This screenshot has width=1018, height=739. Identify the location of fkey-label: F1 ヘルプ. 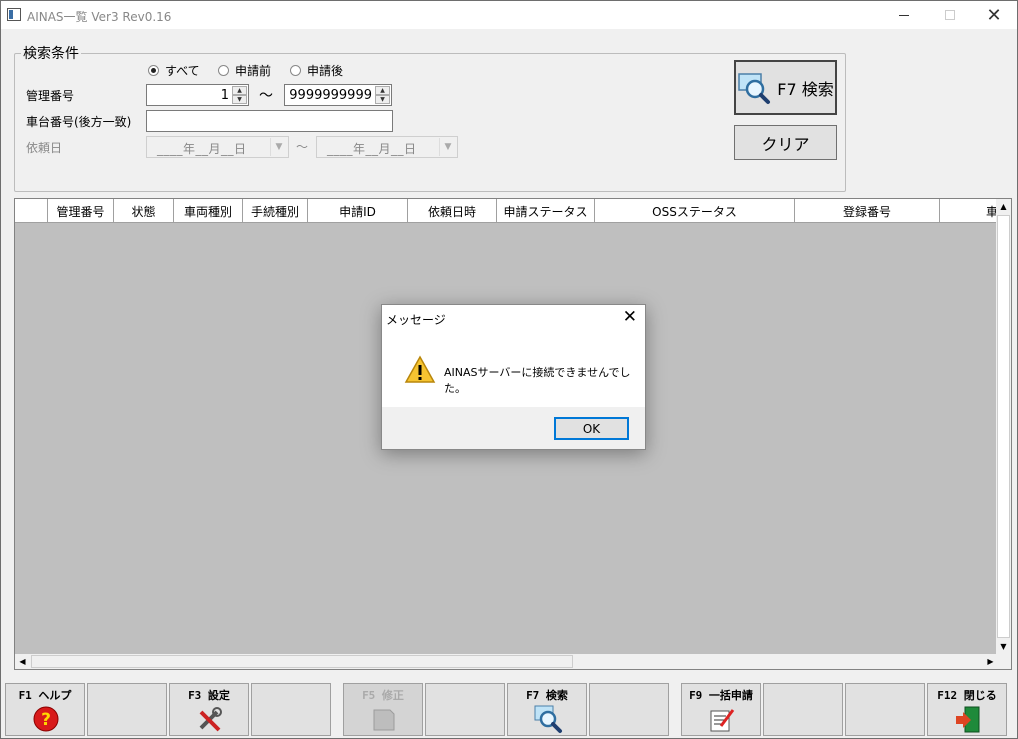
(45, 695).